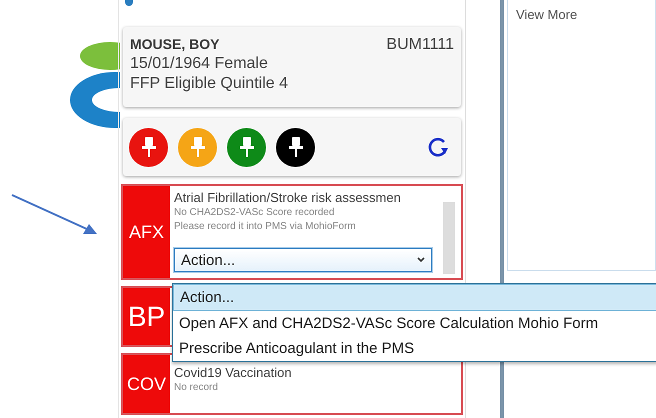  Describe the element at coordinates (196, 387) in the screenshot. I see `alert-note: No record` at that location.